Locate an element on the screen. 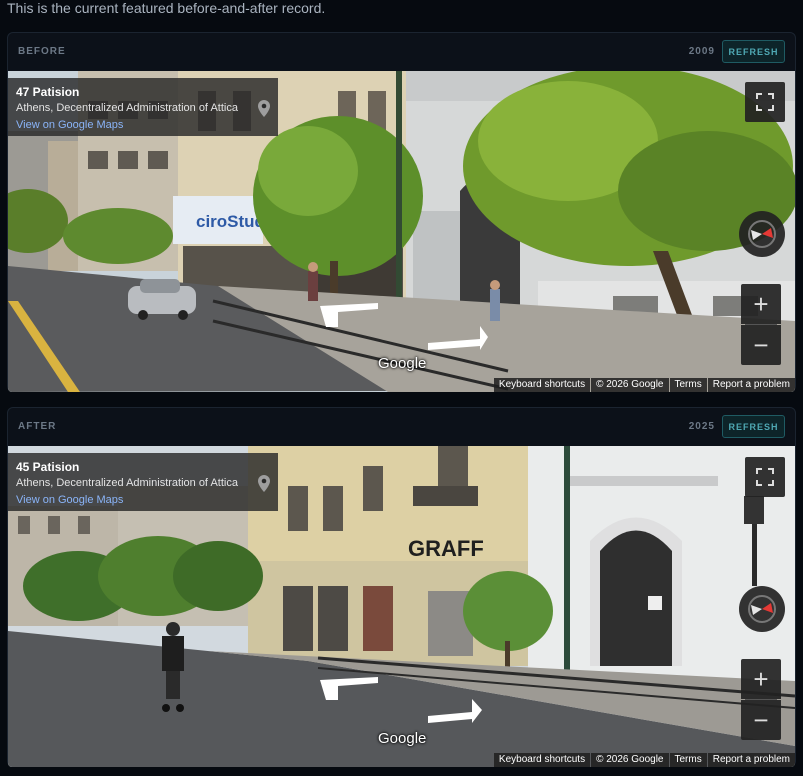 Image resolution: width=803 pixels, height=776 pixels. after-google-logo: Google is located at coordinates (402, 738).